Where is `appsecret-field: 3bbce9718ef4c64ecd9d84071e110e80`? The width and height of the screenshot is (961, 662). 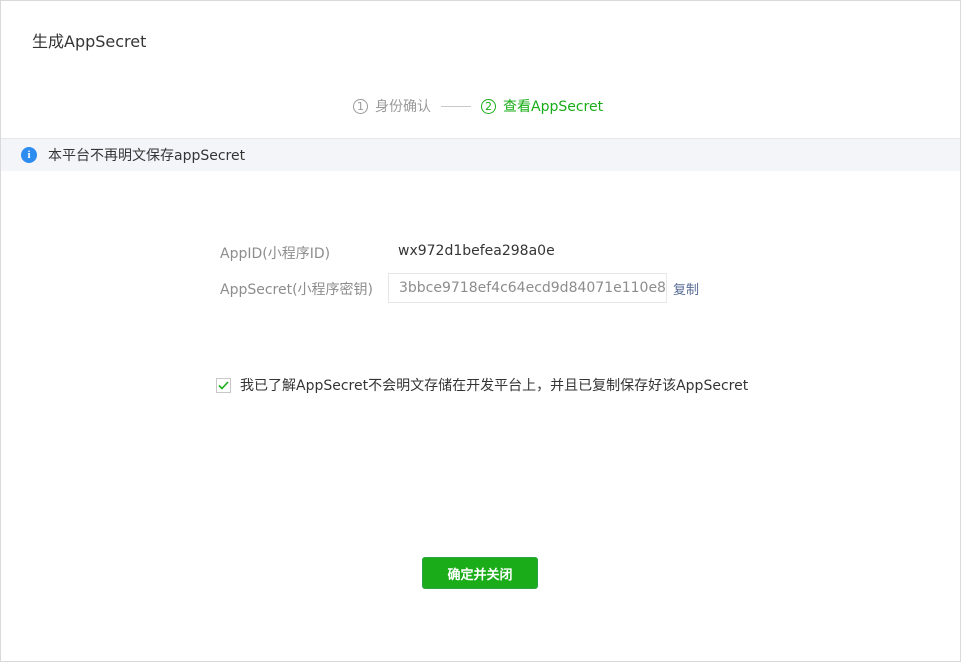
appsecret-field: 3bbce9718ef4c64ecd9d84071e110e80 is located at coordinates (527, 288).